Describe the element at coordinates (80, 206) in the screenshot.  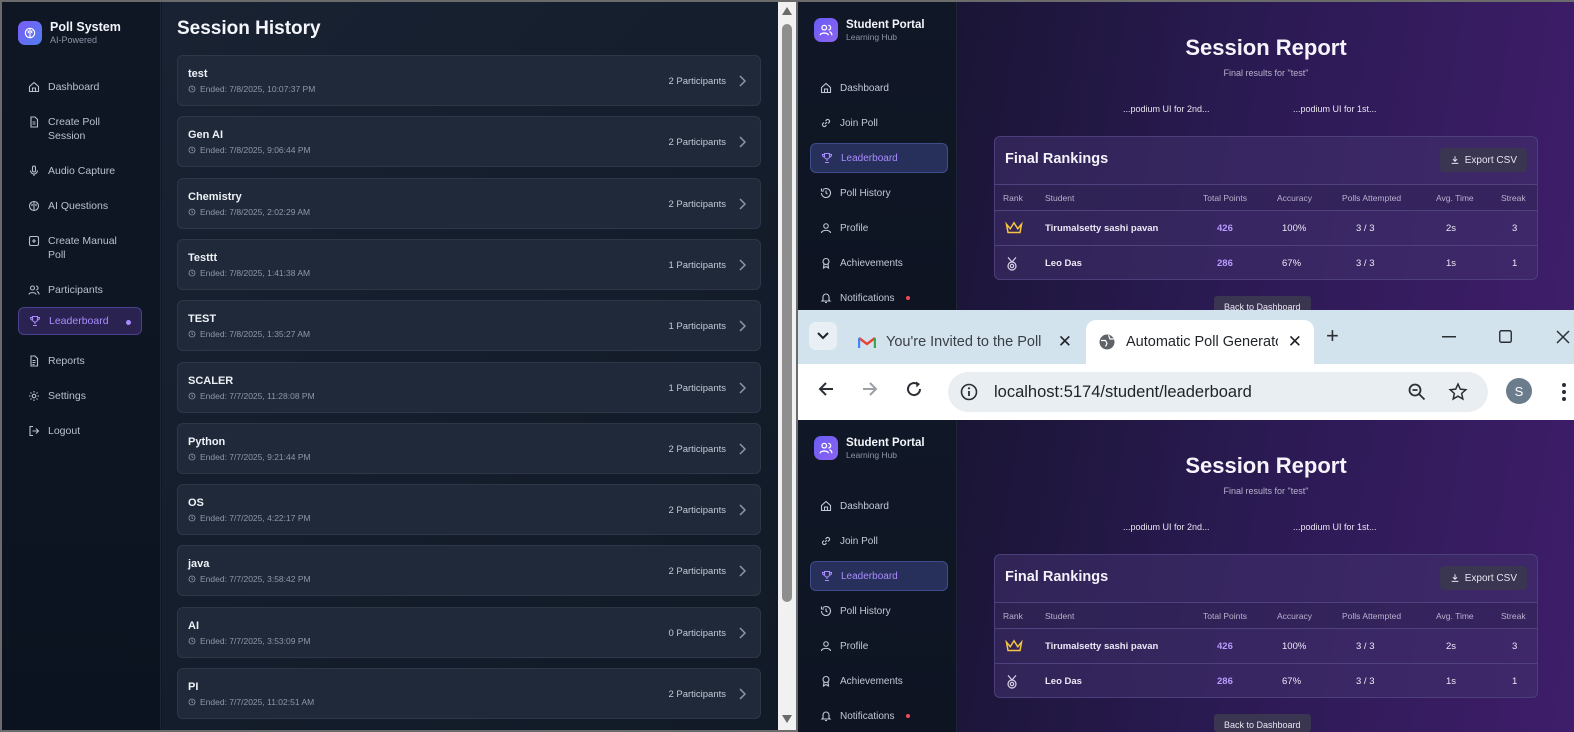
I see `sidebar-item-ai-questions: AI Questions` at that location.